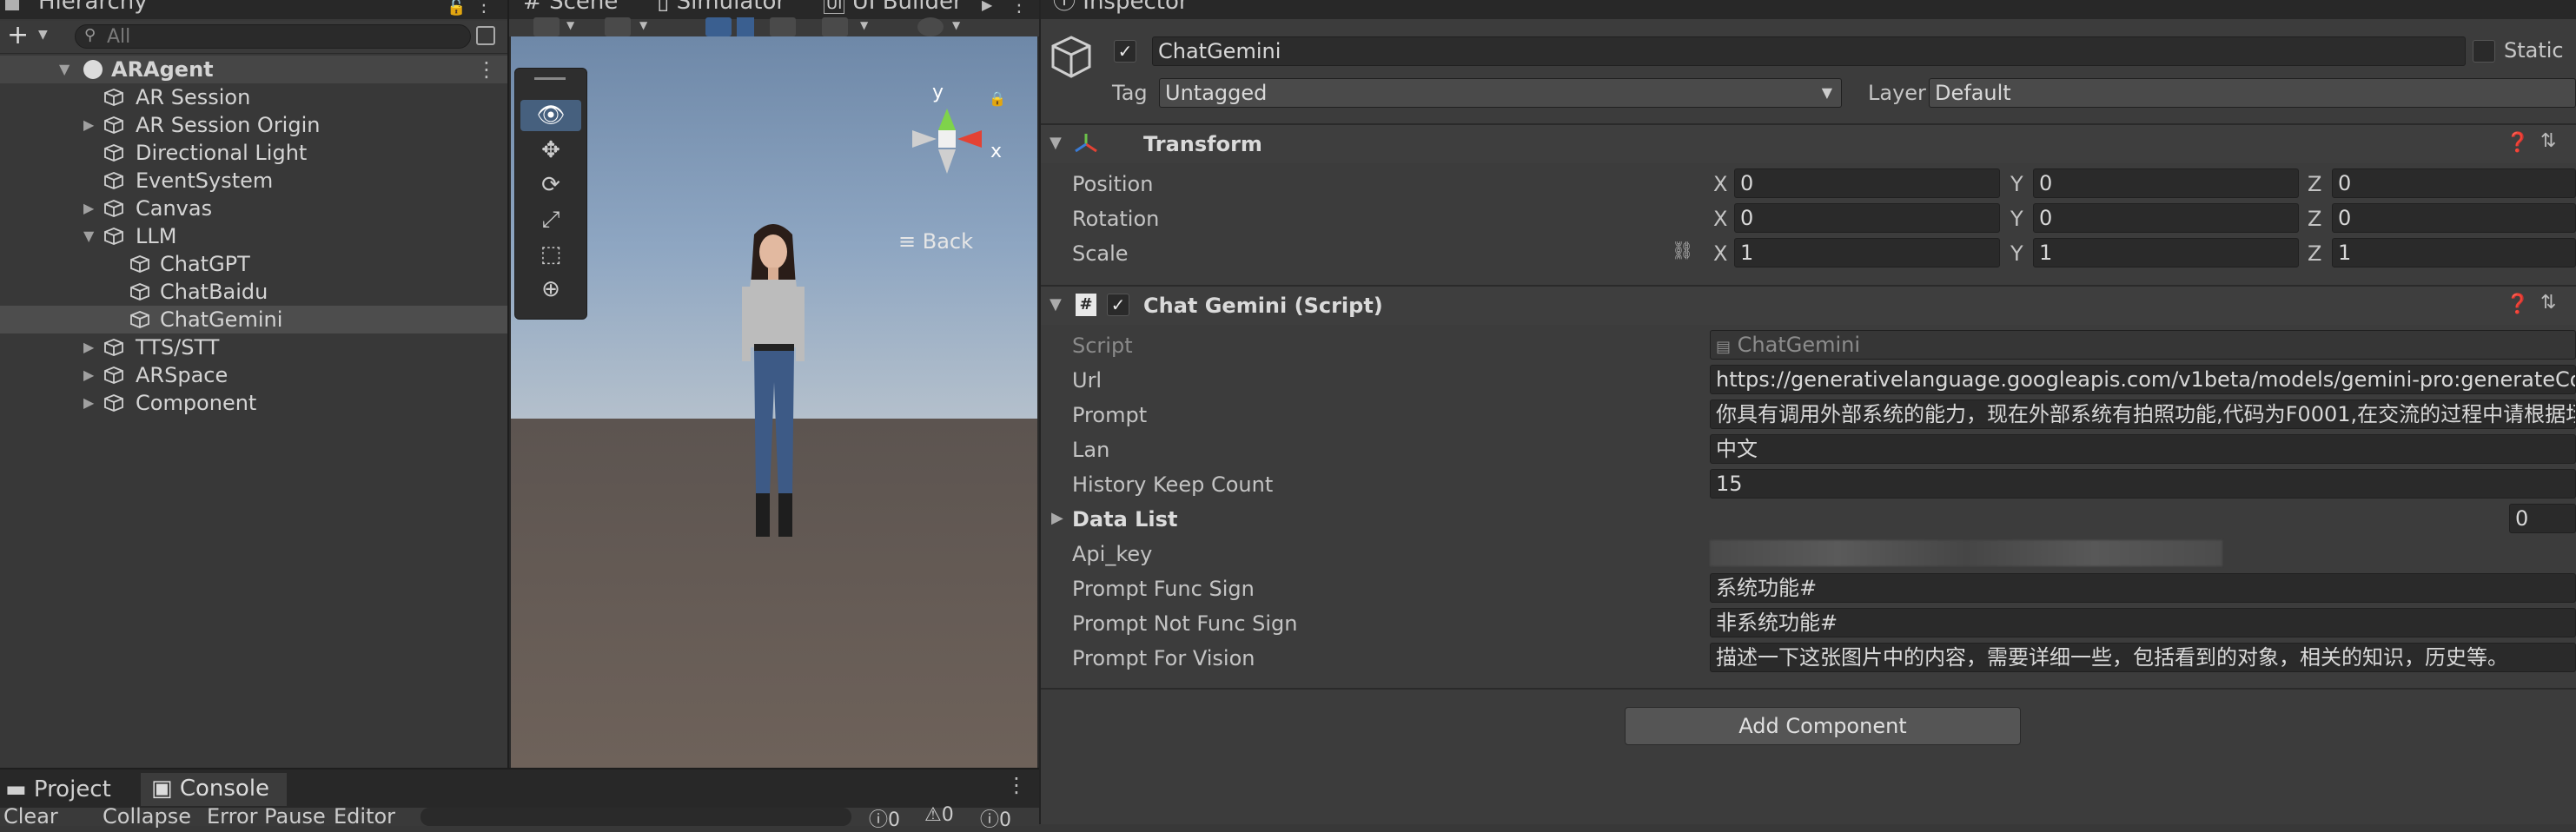 The width and height of the screenshot is (2576, 832). I want to click on shading-mode-button, so click(618, 26).